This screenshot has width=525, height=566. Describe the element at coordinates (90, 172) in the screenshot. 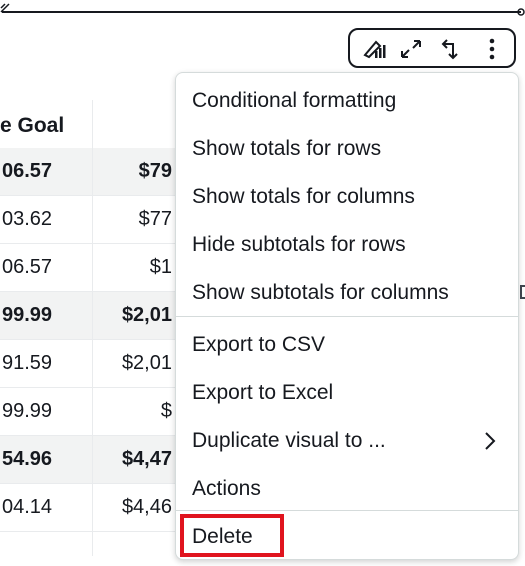

I see `table-row: 06.57 $79` at that location.